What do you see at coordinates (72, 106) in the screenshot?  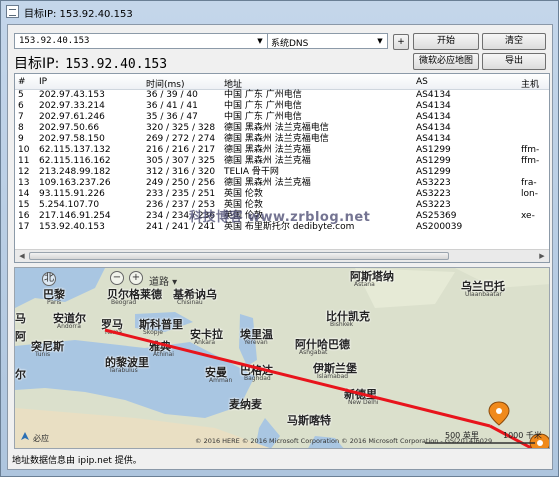 I see `table-cell: 202.97.33.214` at bounding box center [72, 106].